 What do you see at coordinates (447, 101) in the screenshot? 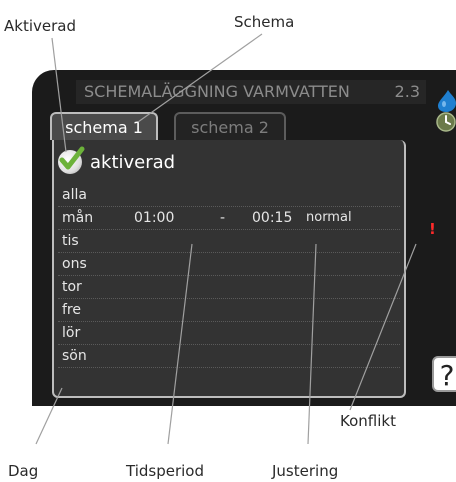
I see `water-drop-icon` at bounding box center [447, 101].